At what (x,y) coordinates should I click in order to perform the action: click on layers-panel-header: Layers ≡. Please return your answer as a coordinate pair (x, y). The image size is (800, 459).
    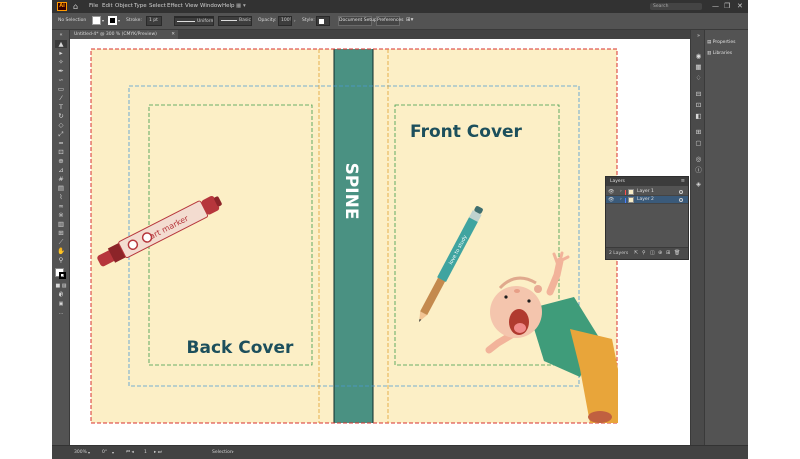
    Looking at the image, I should click on (647, 181).